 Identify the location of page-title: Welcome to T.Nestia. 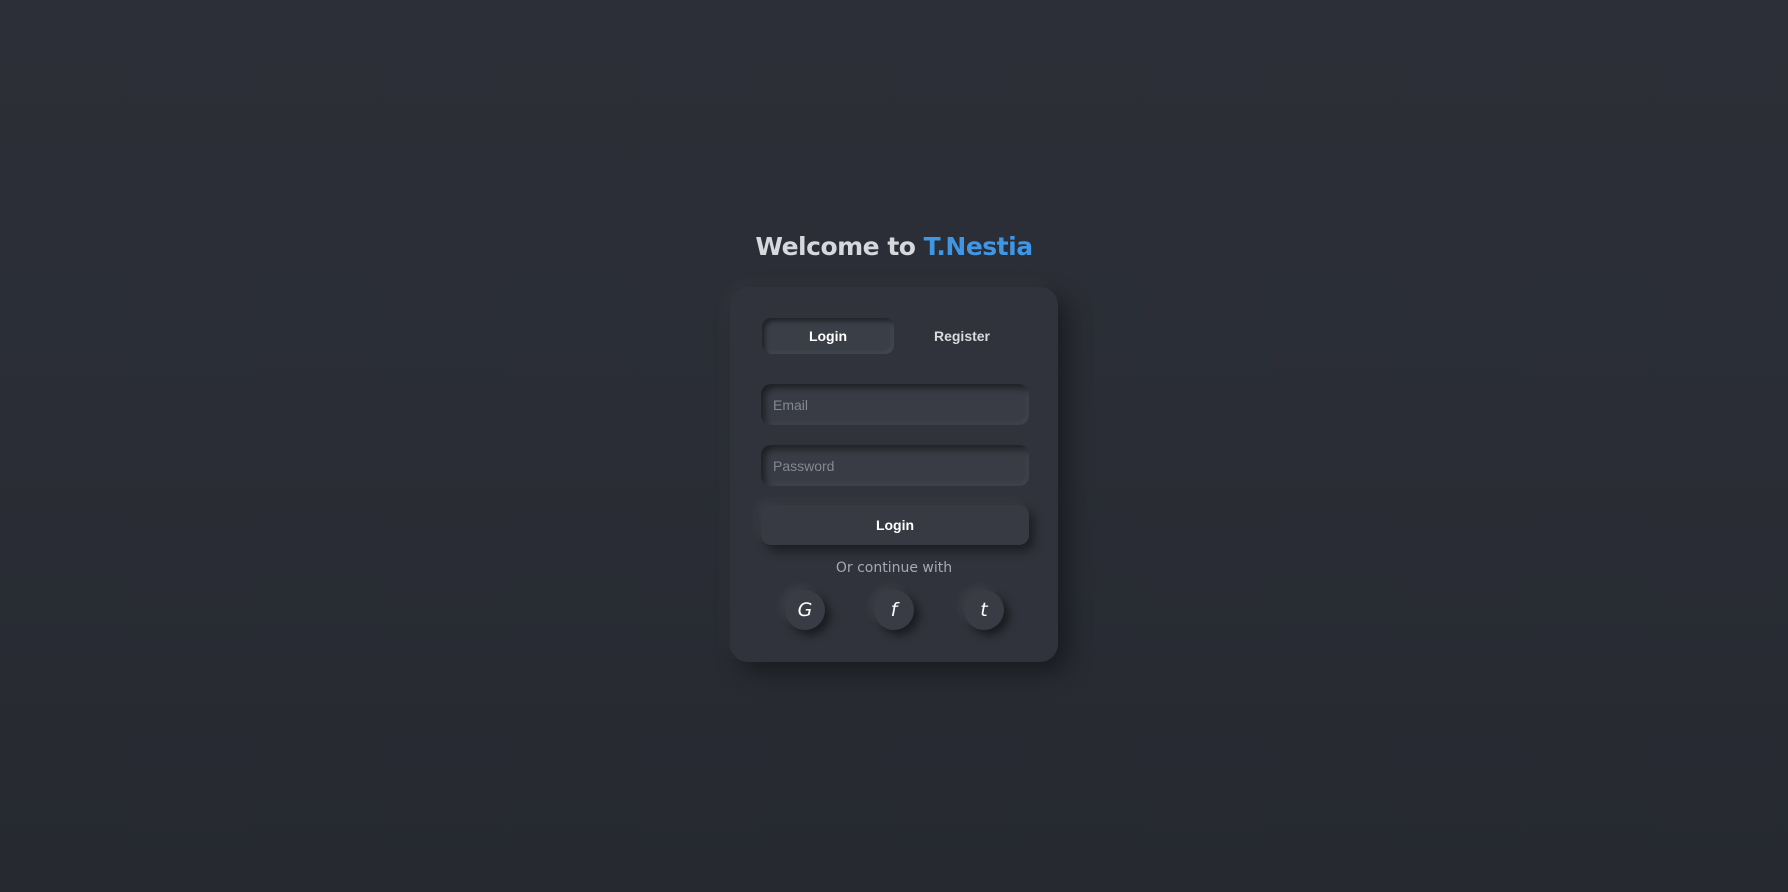
(894, 247).